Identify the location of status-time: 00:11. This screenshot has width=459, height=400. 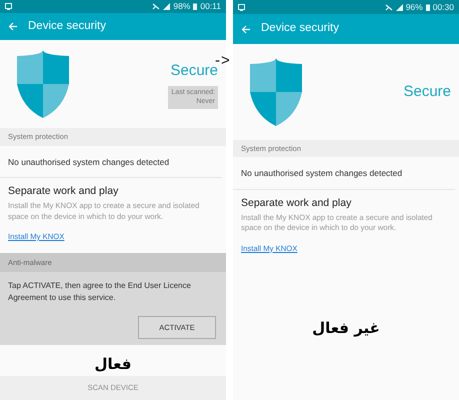
(210, 6).